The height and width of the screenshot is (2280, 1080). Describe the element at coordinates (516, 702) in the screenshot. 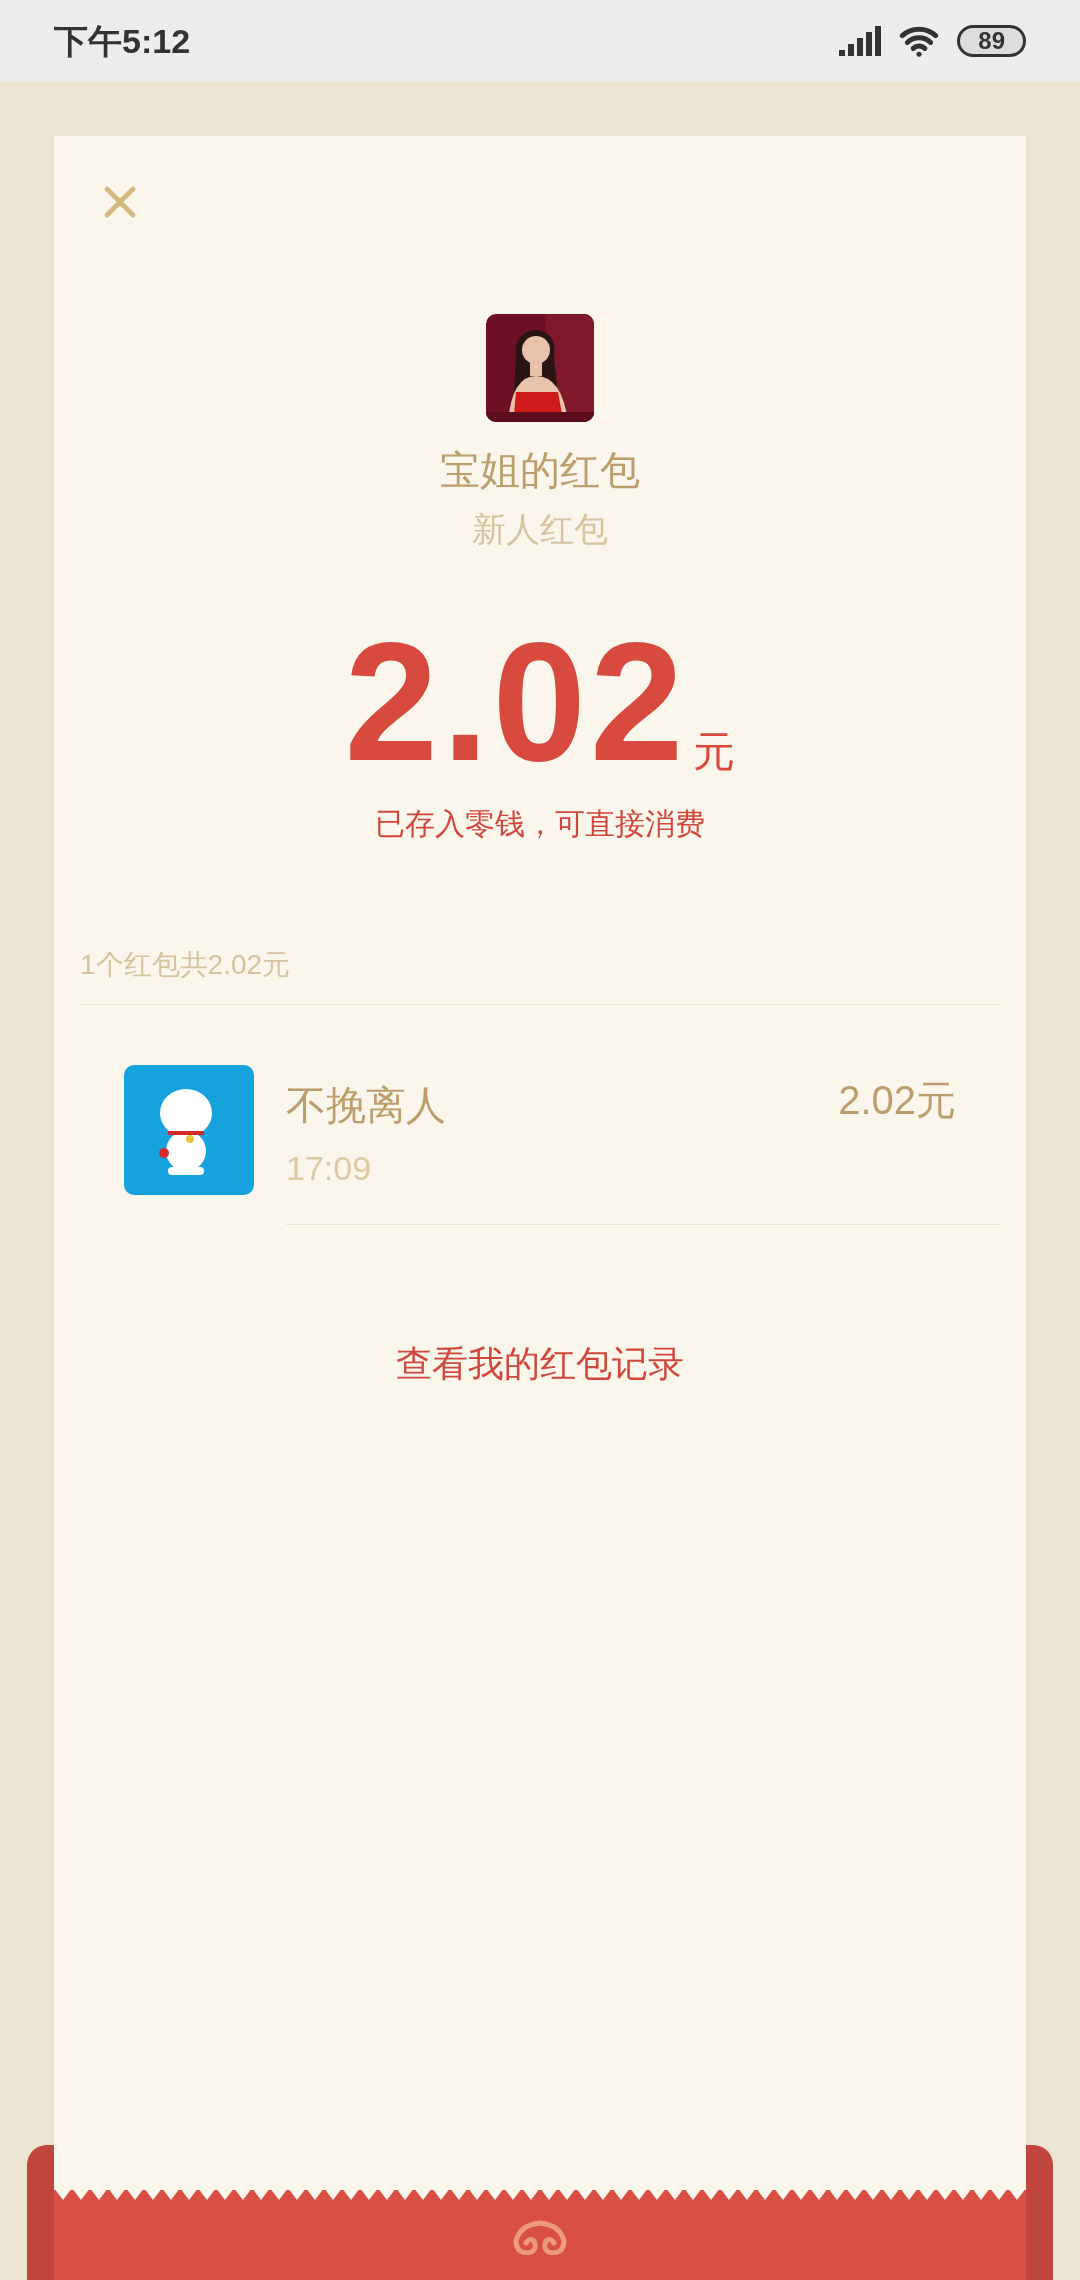

I see `amount-value: 2.02` at that location.